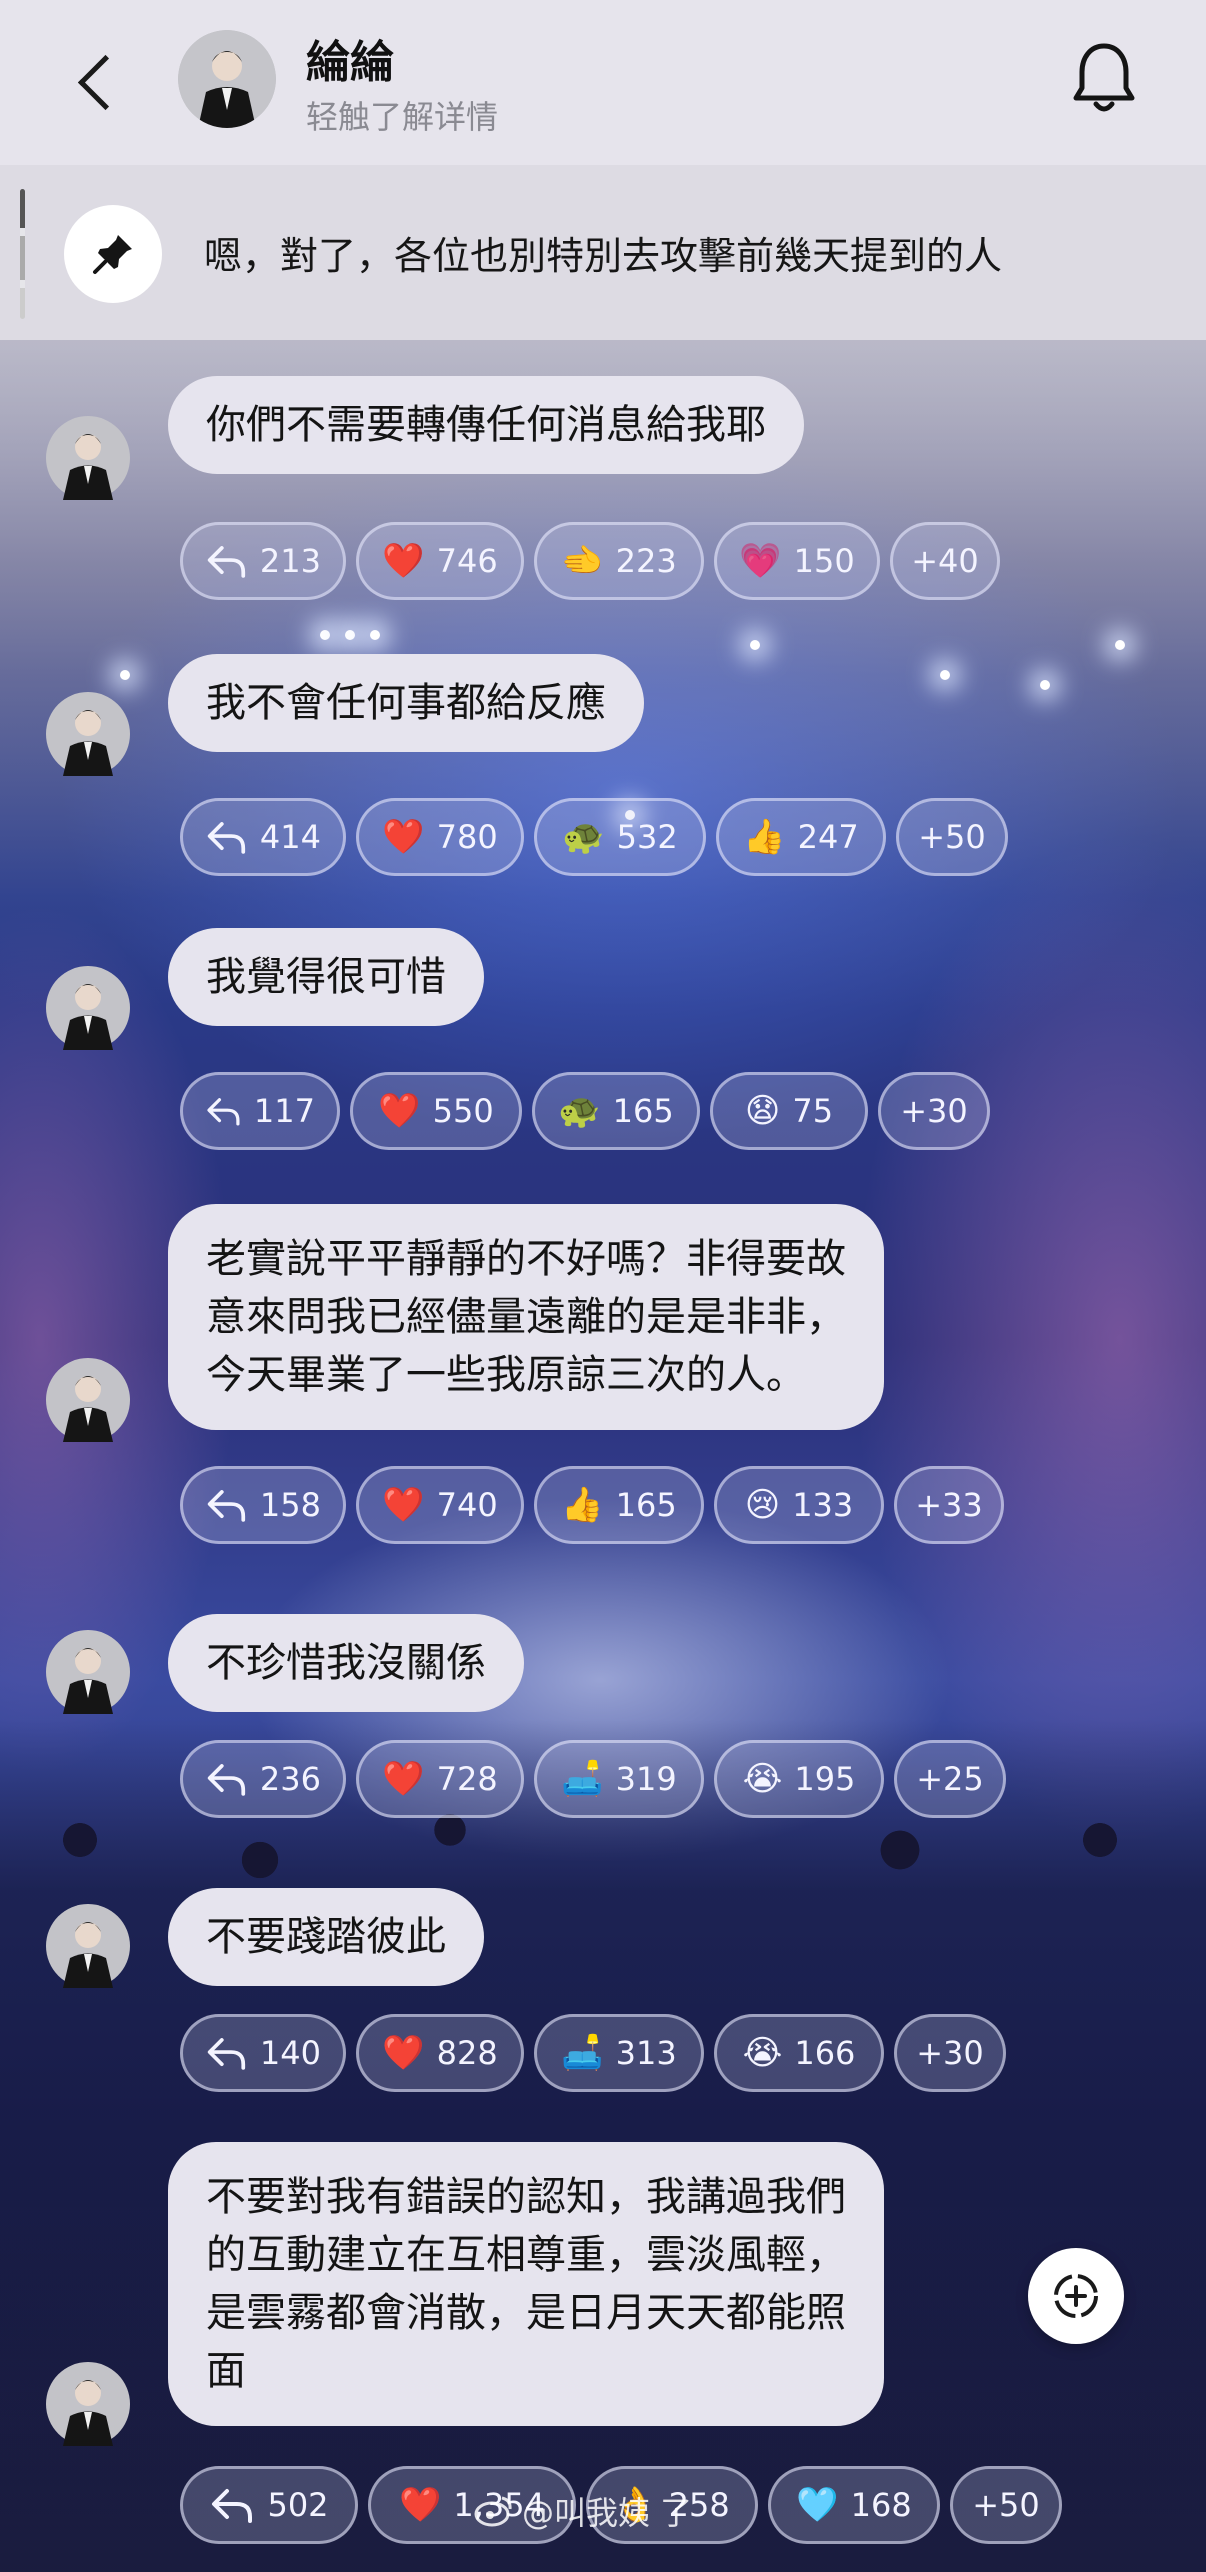 The height and width of the screenshot is (2572, 1206). I want to click on reaction-count: 168, so click(881, 2505).